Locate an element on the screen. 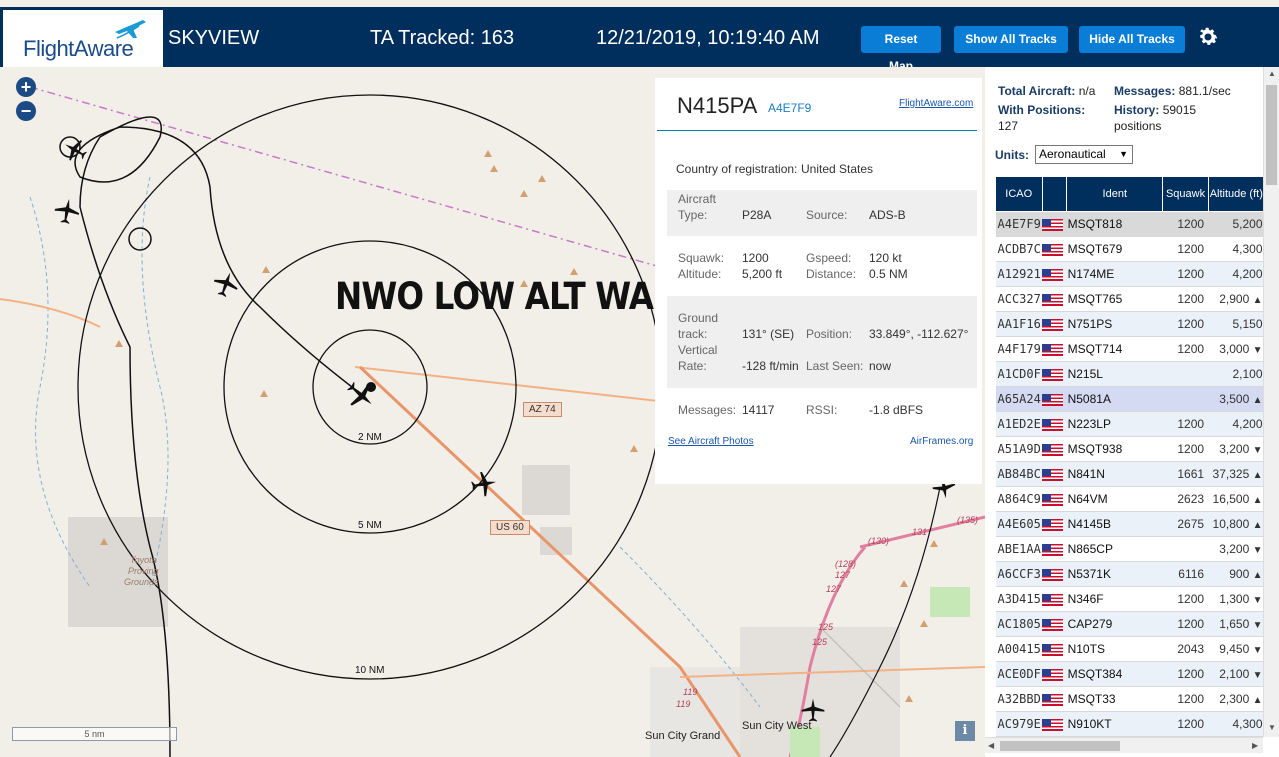 The image size is (1279, 757). scroll-right-icon: ▶ is located at coordinates (1255, 745).